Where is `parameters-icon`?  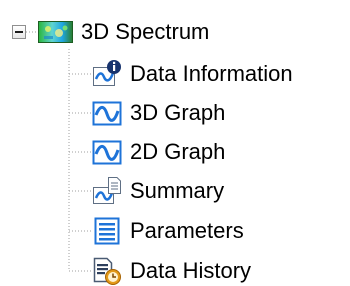 parameters-icon is located at coordinates (107, 231).